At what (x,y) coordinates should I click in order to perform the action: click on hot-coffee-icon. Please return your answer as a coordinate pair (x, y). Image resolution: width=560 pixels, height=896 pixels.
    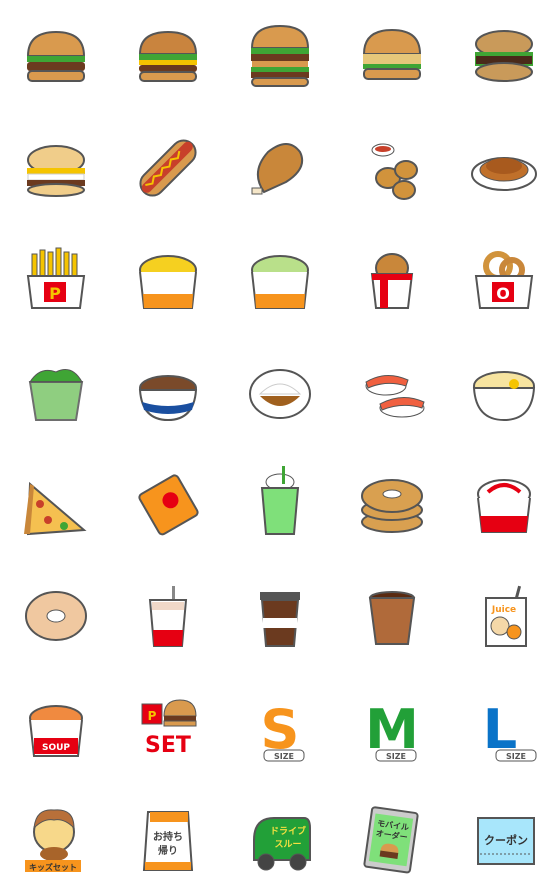
    Looking at the image, I should click on (392, 618).